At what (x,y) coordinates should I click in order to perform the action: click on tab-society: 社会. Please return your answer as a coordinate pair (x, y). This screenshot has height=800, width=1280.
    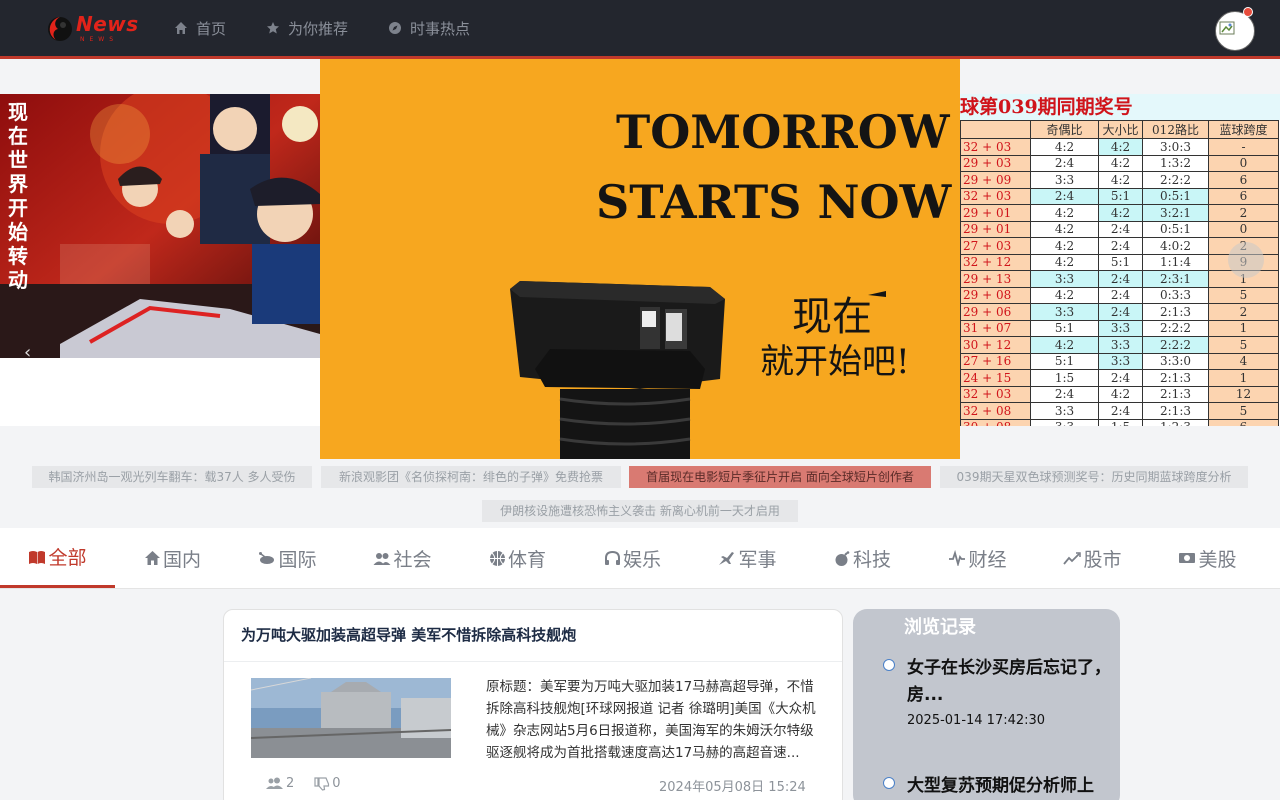
    Looking at the image, I should click on (402, 558).